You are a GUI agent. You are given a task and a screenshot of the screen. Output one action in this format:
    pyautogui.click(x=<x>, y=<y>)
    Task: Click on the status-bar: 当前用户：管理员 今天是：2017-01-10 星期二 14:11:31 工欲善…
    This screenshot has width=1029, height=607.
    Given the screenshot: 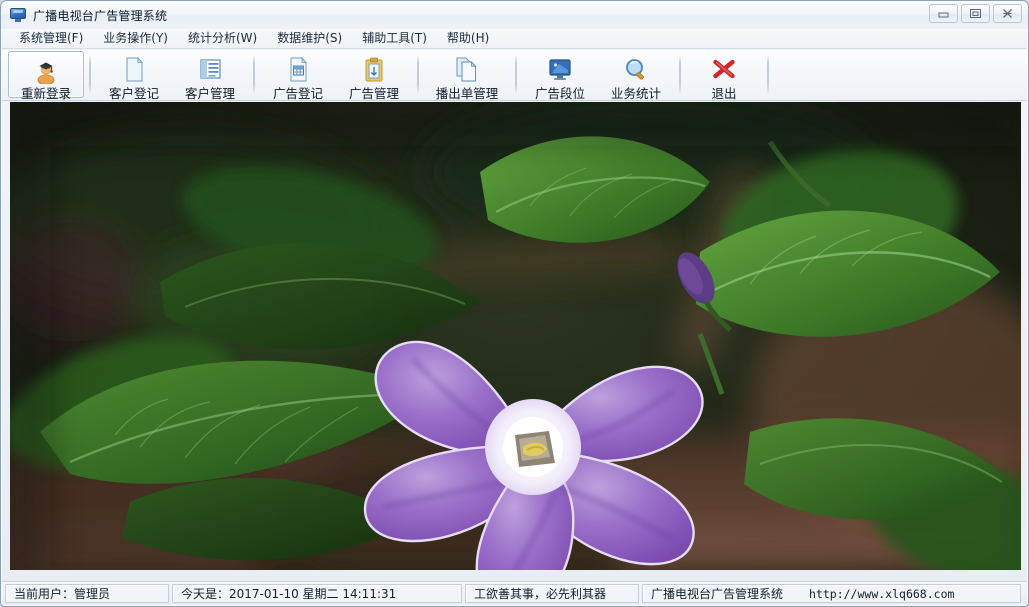 What is the action you would take?
    pyautogui.click(x=514, y=593)
    